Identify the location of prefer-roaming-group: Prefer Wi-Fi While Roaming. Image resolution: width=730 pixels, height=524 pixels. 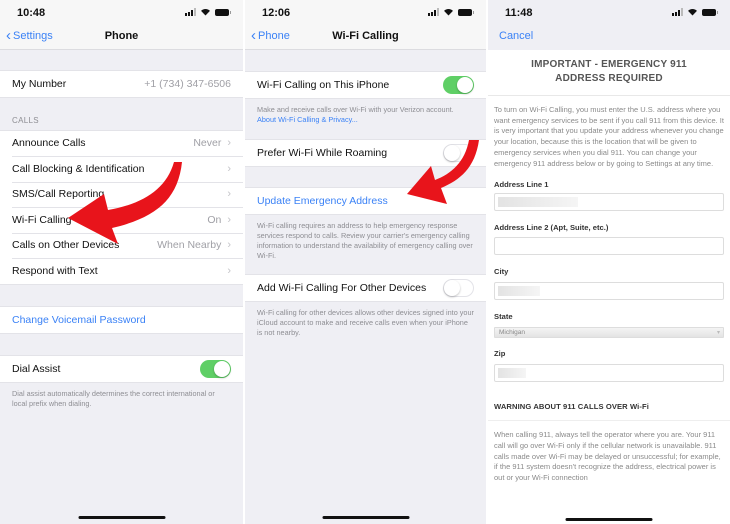
(365, 153).